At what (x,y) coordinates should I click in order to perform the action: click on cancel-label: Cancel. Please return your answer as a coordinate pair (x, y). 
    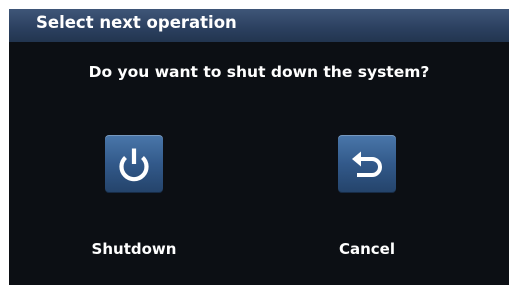
    Looking at the image, I should click on (366, 249).